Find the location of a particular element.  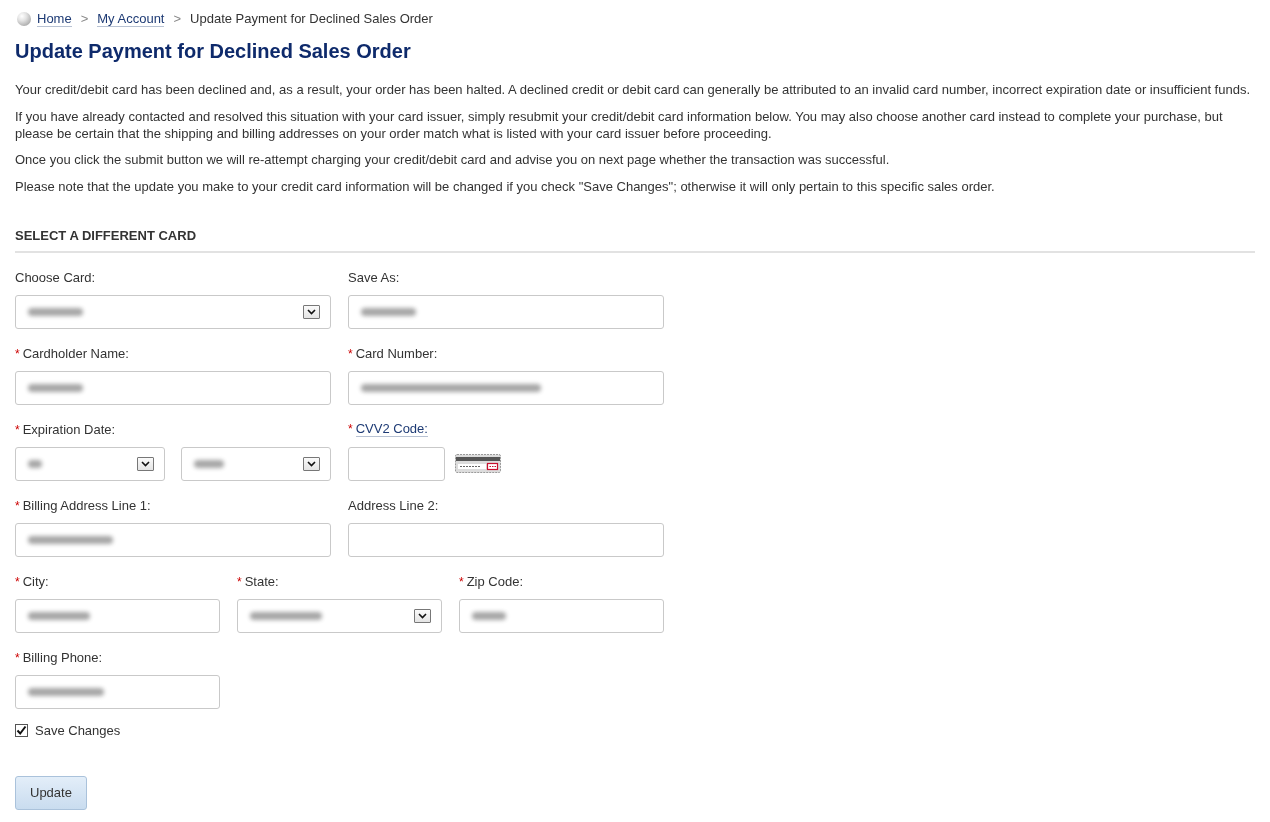

field-label: State: is located at coordinates (261, 581).